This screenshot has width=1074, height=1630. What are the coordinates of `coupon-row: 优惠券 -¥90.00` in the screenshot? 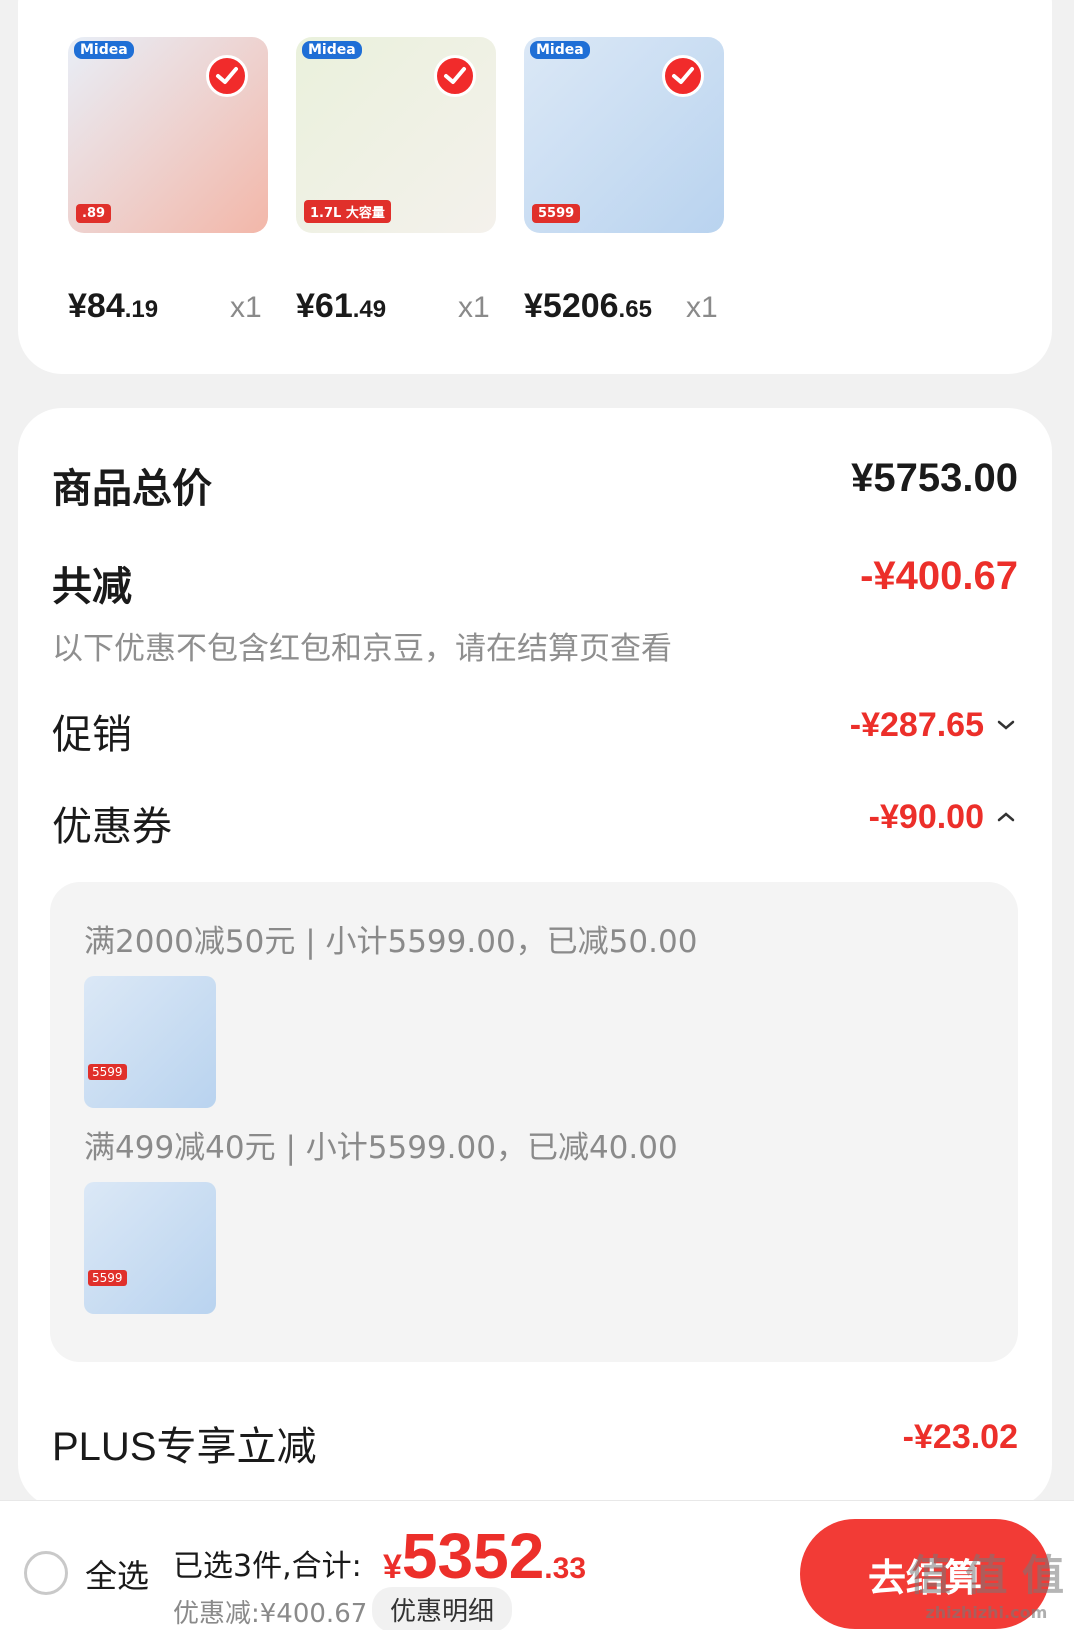 It's located at (535, 824).